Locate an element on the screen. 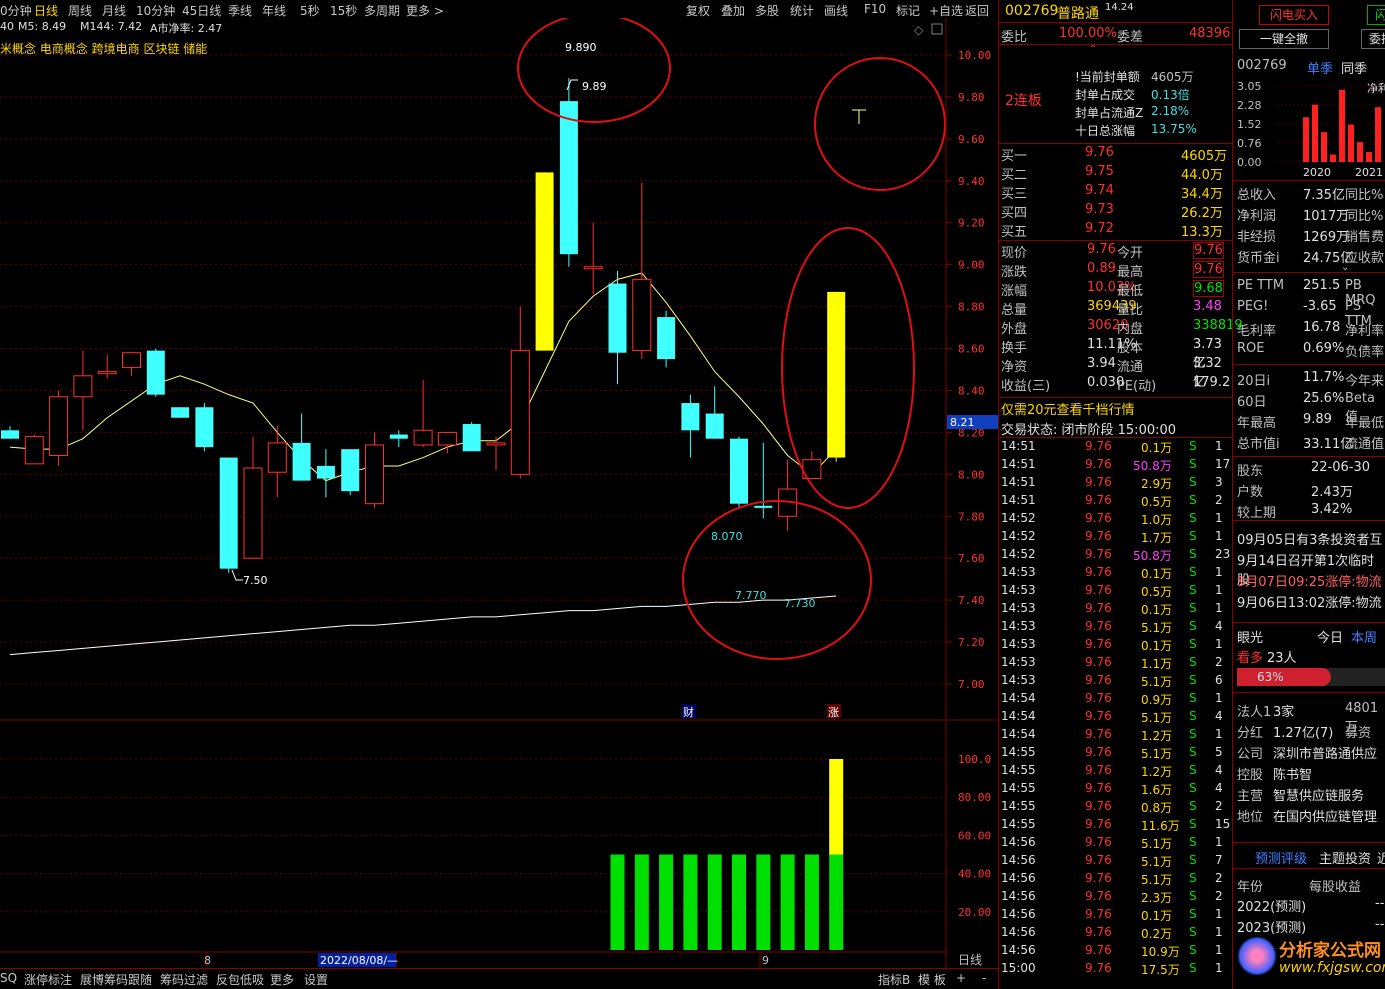 This screenshot has height=989, width=1385. news-item-3: 9月06日13:02涨停:物流 is located at coordinates (1309, 601).